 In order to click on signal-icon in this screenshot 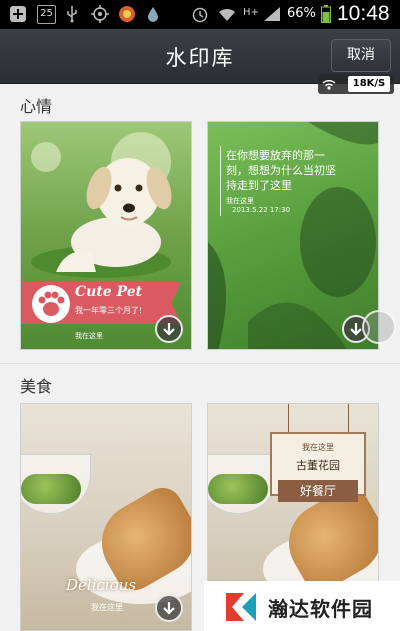, I will do `click(272, 14)`.